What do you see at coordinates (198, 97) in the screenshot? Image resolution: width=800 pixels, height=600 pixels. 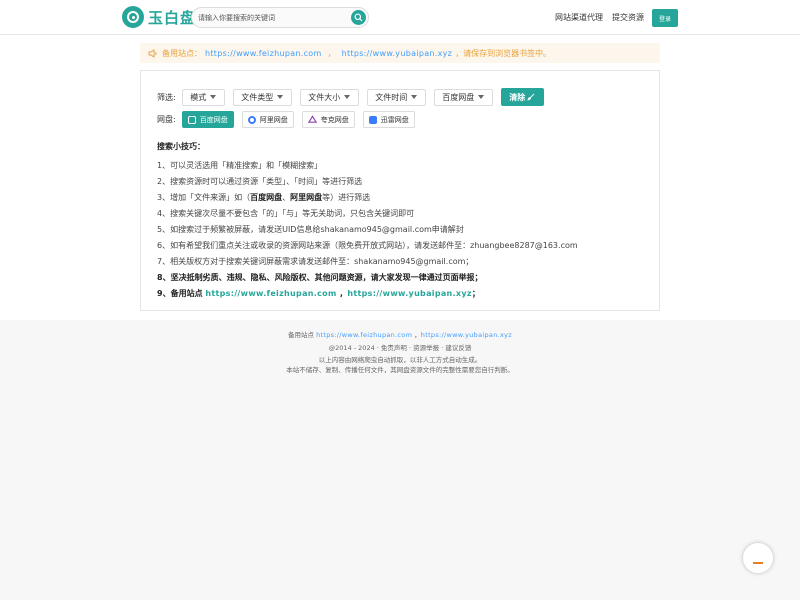 I see `filter-mode-label: 模式` at bounding box center [198, 97].